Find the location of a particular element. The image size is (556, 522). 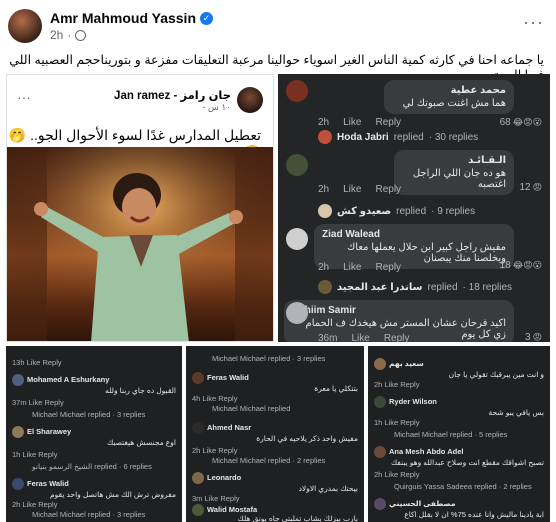

replies-summary: Michael Michael replied is located at coordinates (285, 408).